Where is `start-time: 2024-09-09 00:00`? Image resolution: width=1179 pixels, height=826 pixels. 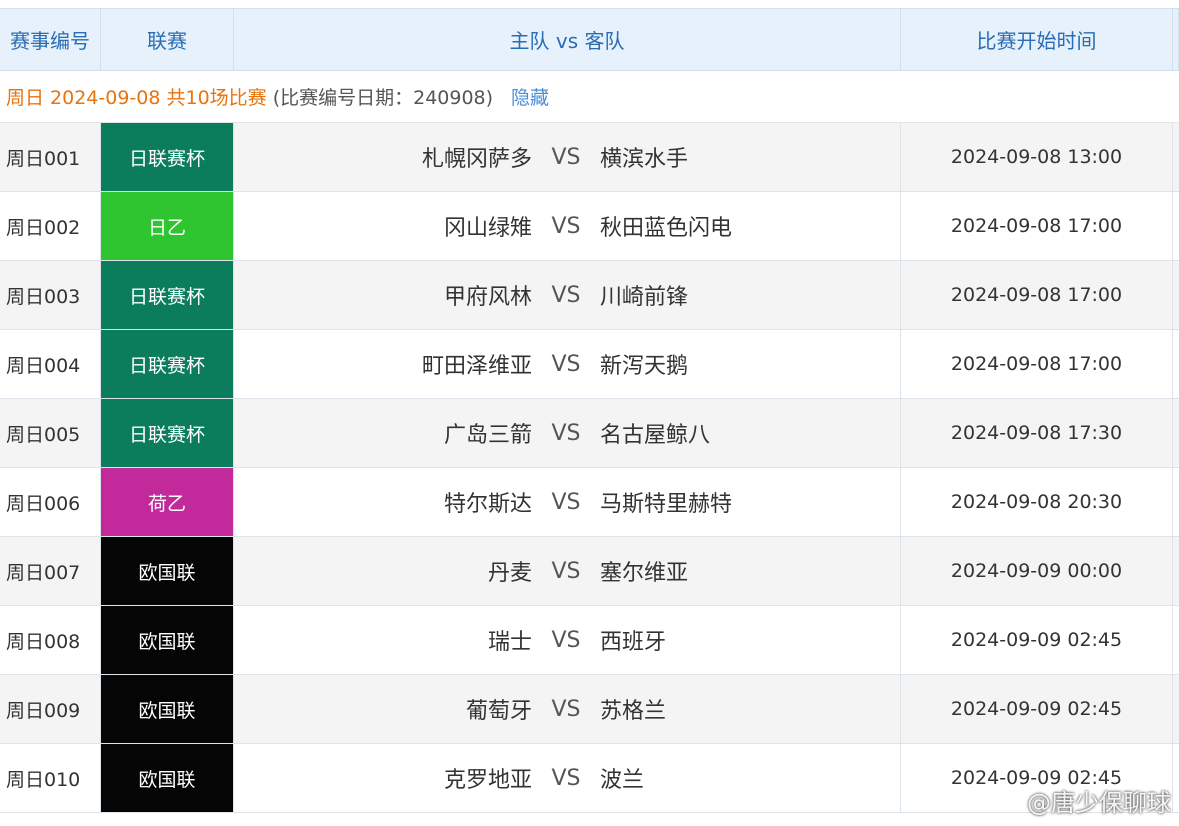 start-time: 2024-09-09 00:00 is located at coordinates (1037, 571).